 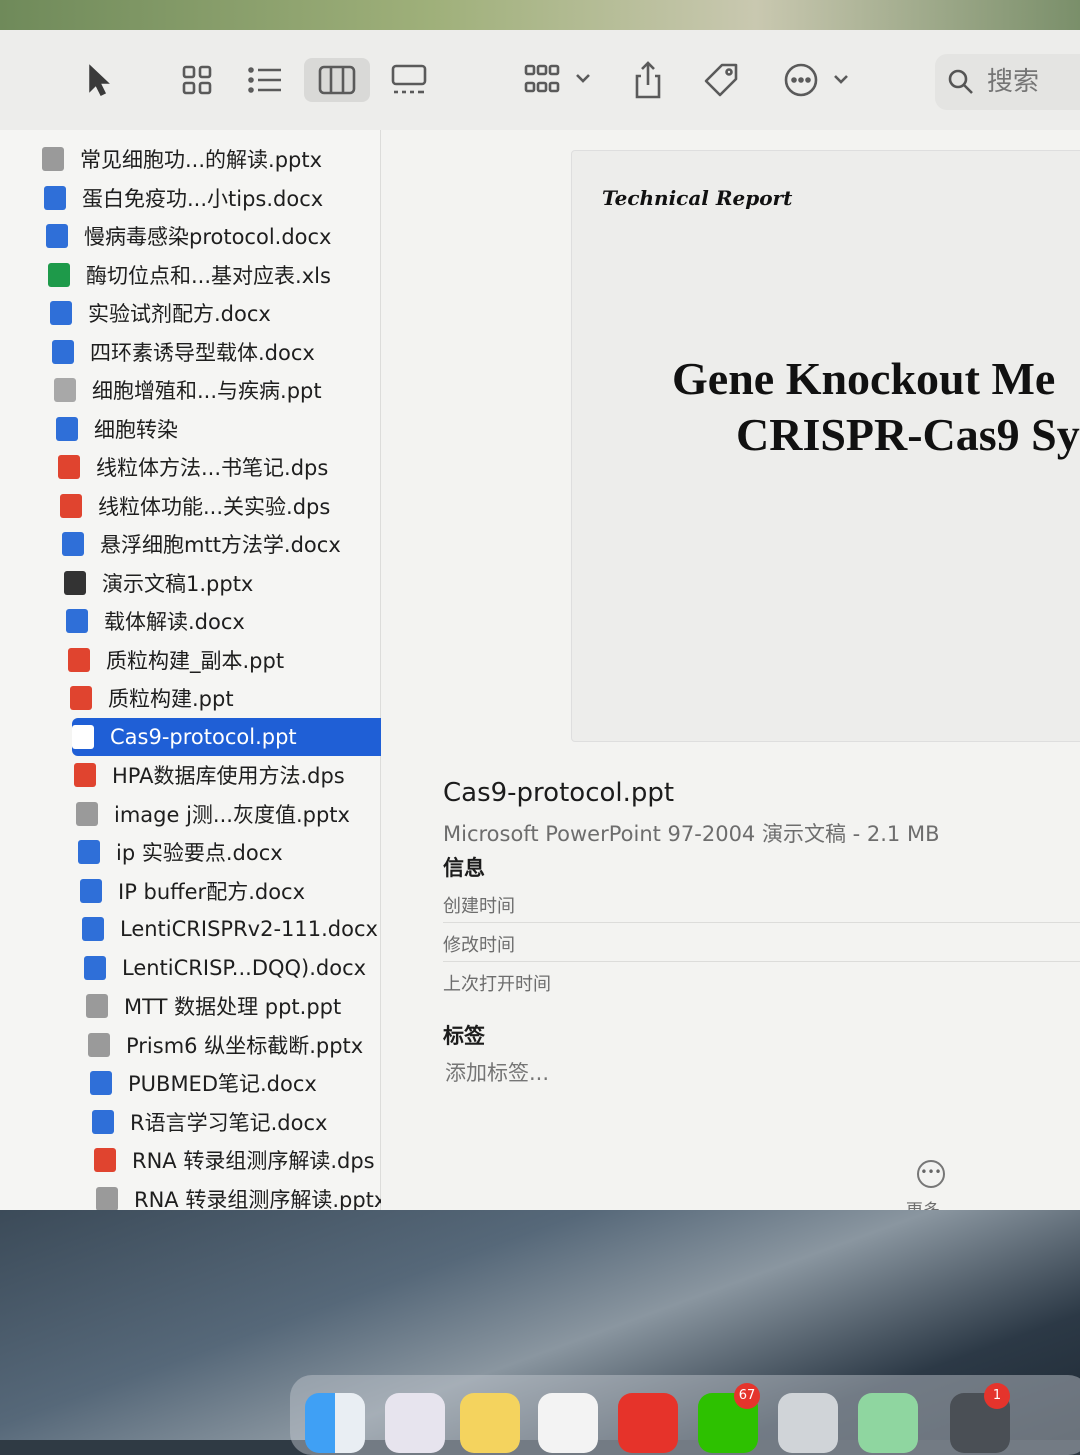 What do you see at coordinates (409, 80) in the screenshot?
I see `gallery-view-icon` at bounding box center [409, 80].